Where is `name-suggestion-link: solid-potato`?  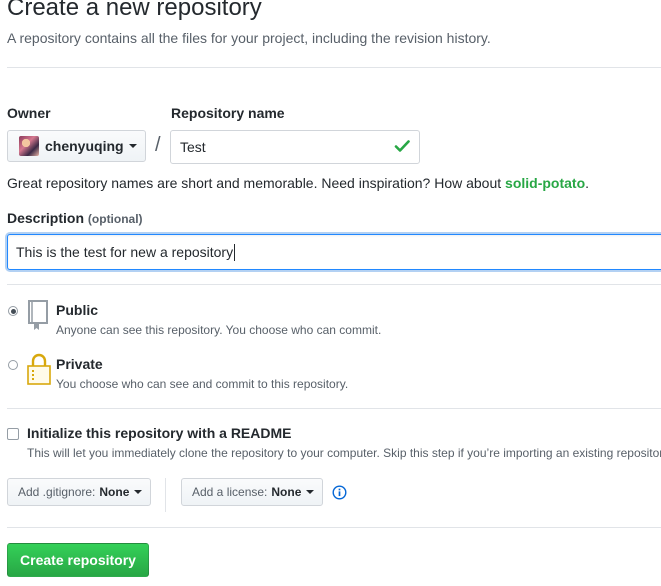
name-suggestion-link: solid-potato is located at coordinates (545, 183).